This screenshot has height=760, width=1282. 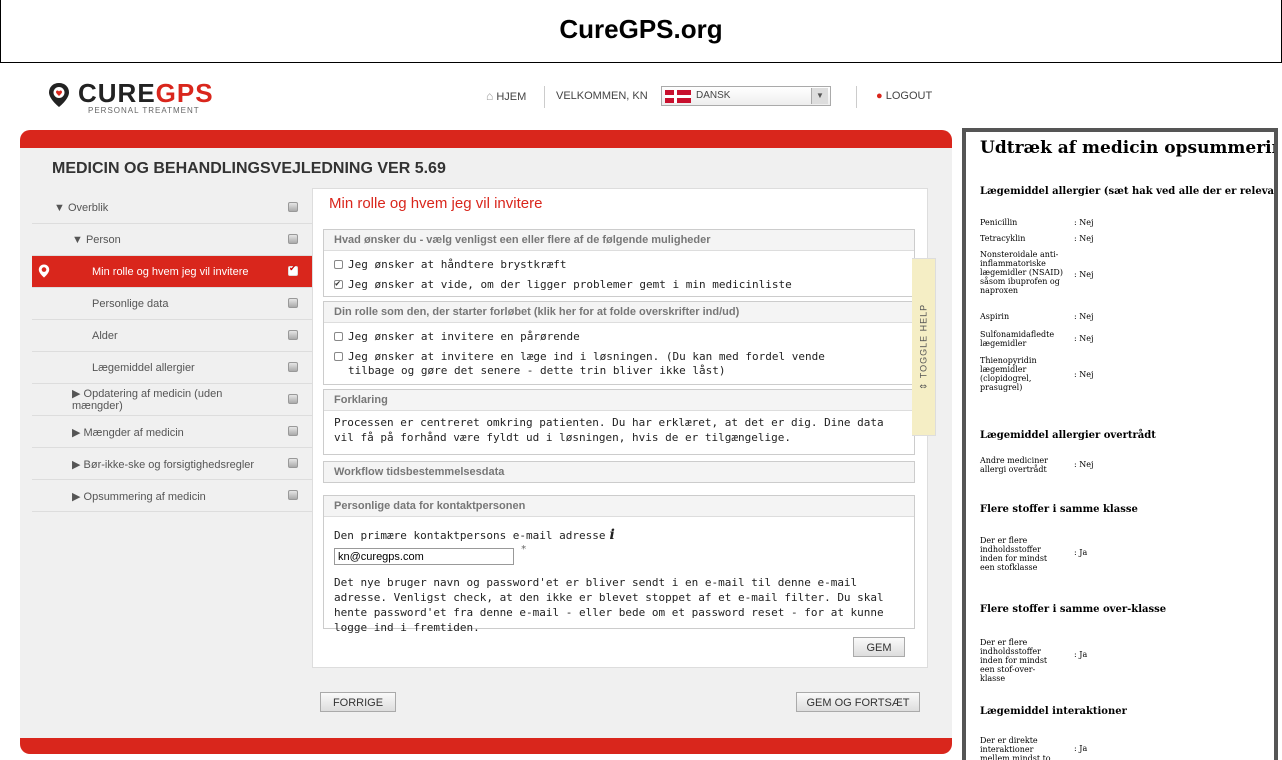 What do you see at coordinates (146, 93) in the screenshot?
I see `logo-wordmark: CUREGPS` at bounding box center [146, 93].